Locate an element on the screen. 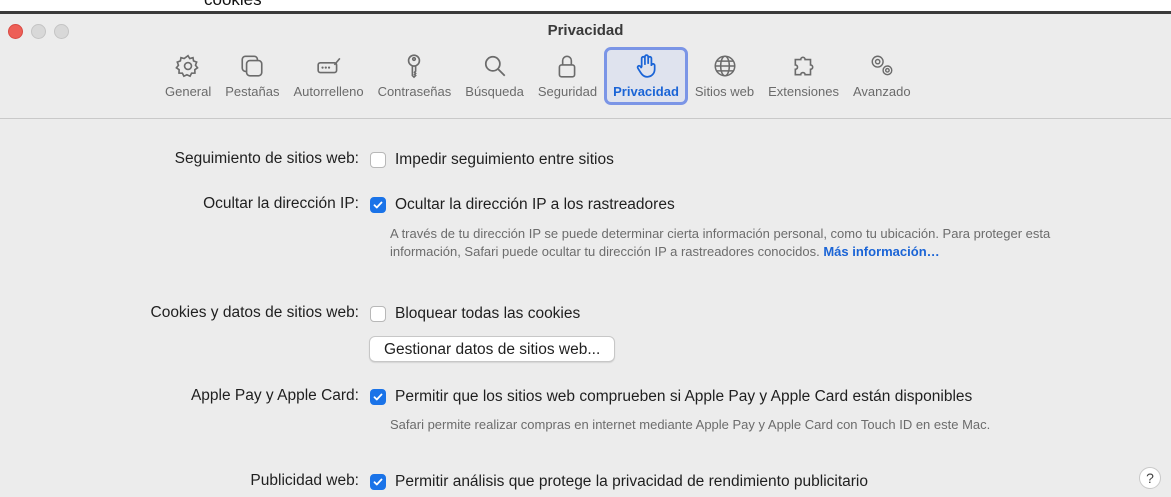 This screenshot has height=497, width=1171. cookies-option: Bloquear todas las cookies is located at coordinates (475, 314).